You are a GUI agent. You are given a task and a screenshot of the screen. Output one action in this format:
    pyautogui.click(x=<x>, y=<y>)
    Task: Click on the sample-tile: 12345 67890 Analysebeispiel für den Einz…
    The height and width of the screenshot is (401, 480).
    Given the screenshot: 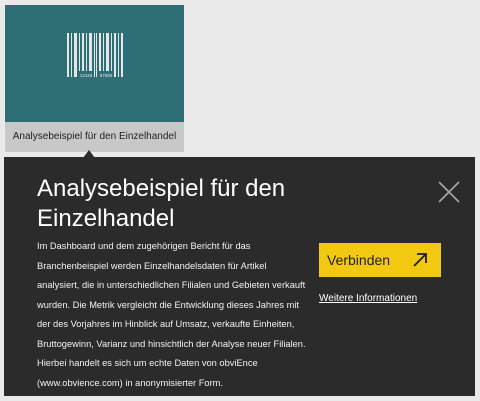 What is the action you would take?
    pyautogui.click(x=94, y=78)
    